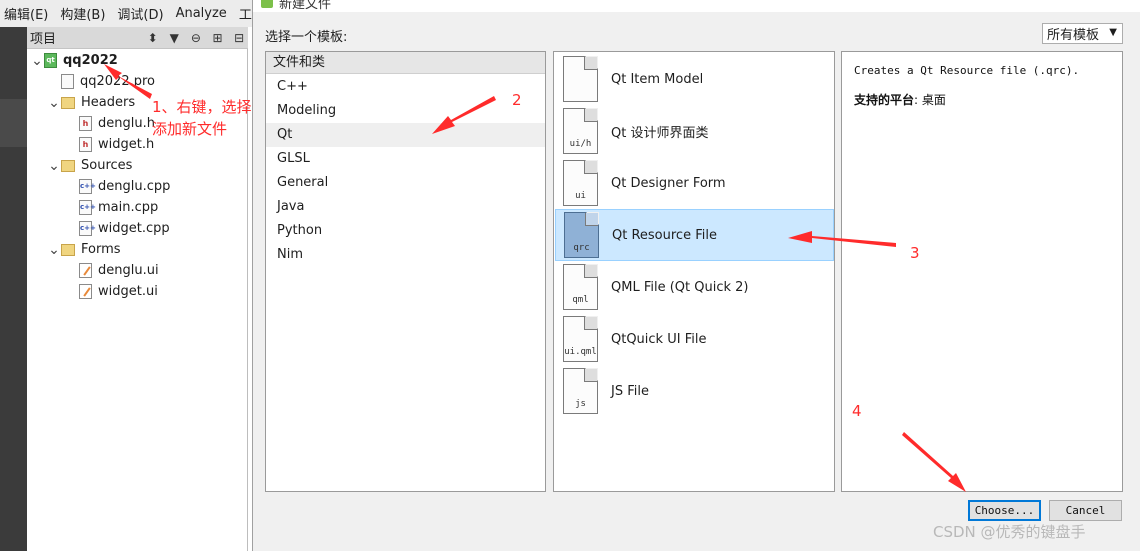 The width and height of the screenshot is (1140, 551). What do you see at coordinates (126, 144) in the screenshot?
I see `tree-item-label: widget.h` at bounding box center [126, 144].